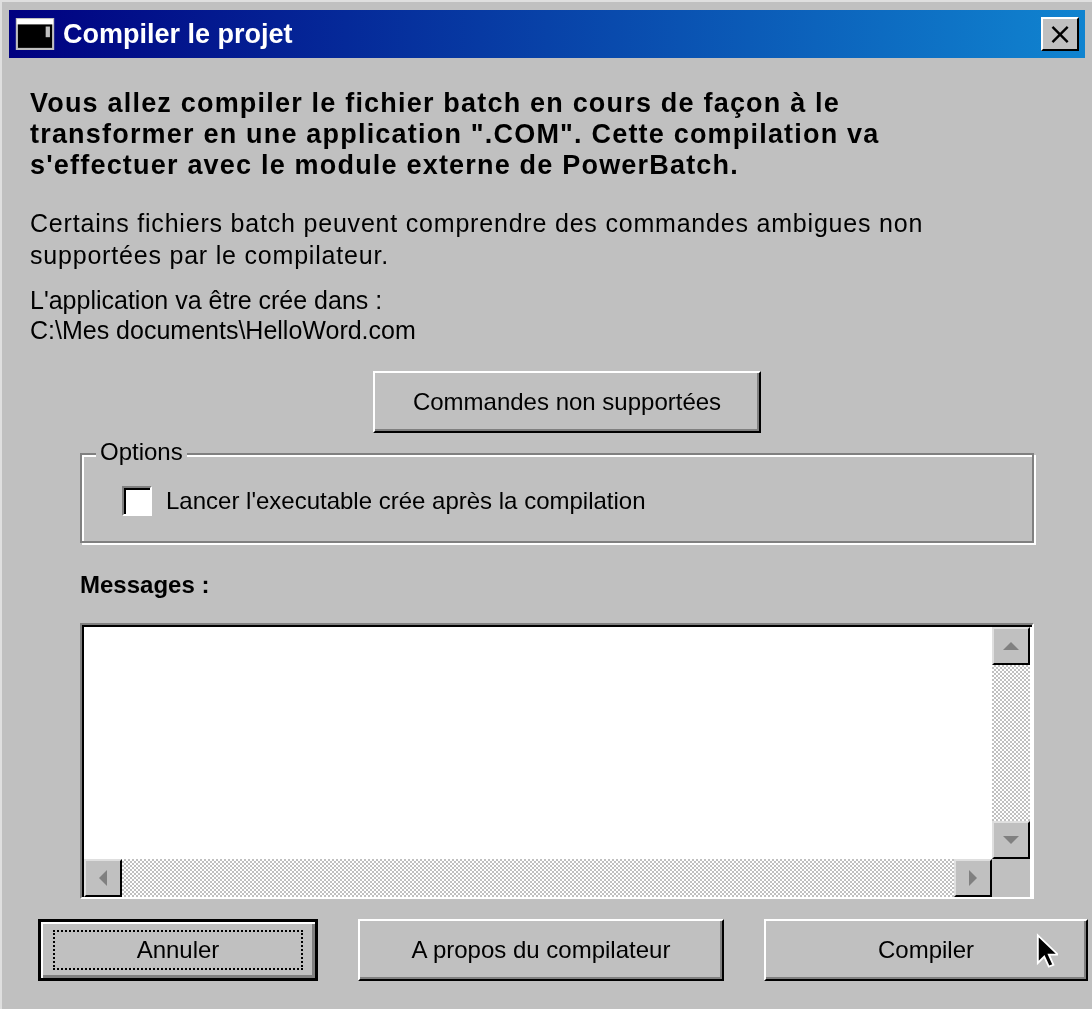  What do you see at coordinates (145, 585) in the screenshot?
I see `messages-label: Messages :` at bounding box center [145, 585].